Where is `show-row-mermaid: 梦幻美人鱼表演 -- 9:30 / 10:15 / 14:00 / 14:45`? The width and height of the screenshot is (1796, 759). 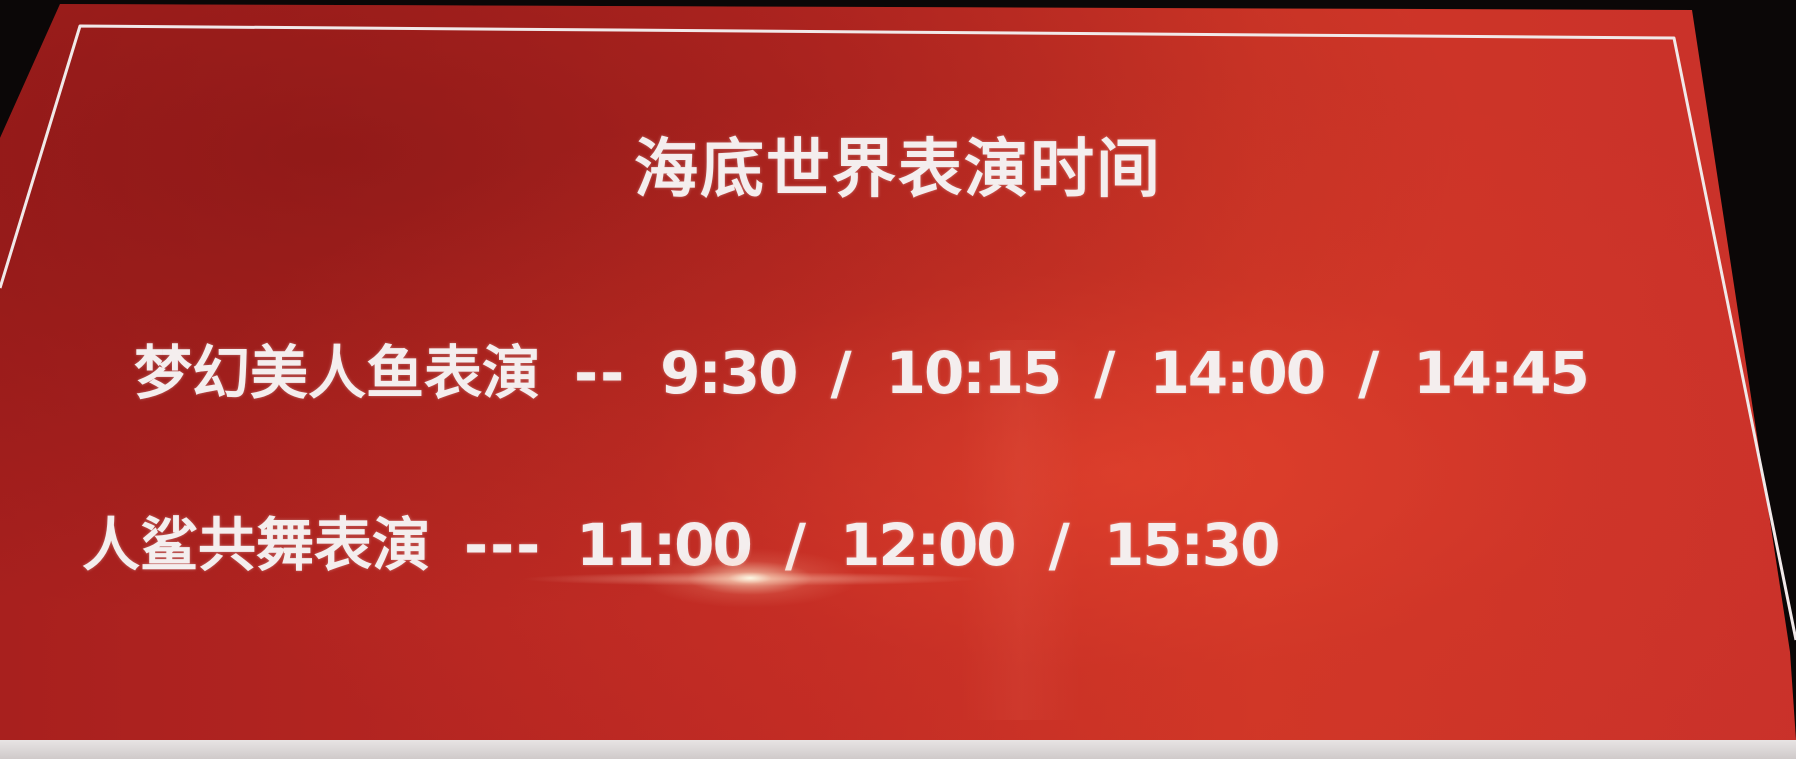 show-row-mermaid: 梦幻美人鱼表演 -- 9:30 / 10:15 / 14:00 / 14:45 is located at coordinates (862, 368).